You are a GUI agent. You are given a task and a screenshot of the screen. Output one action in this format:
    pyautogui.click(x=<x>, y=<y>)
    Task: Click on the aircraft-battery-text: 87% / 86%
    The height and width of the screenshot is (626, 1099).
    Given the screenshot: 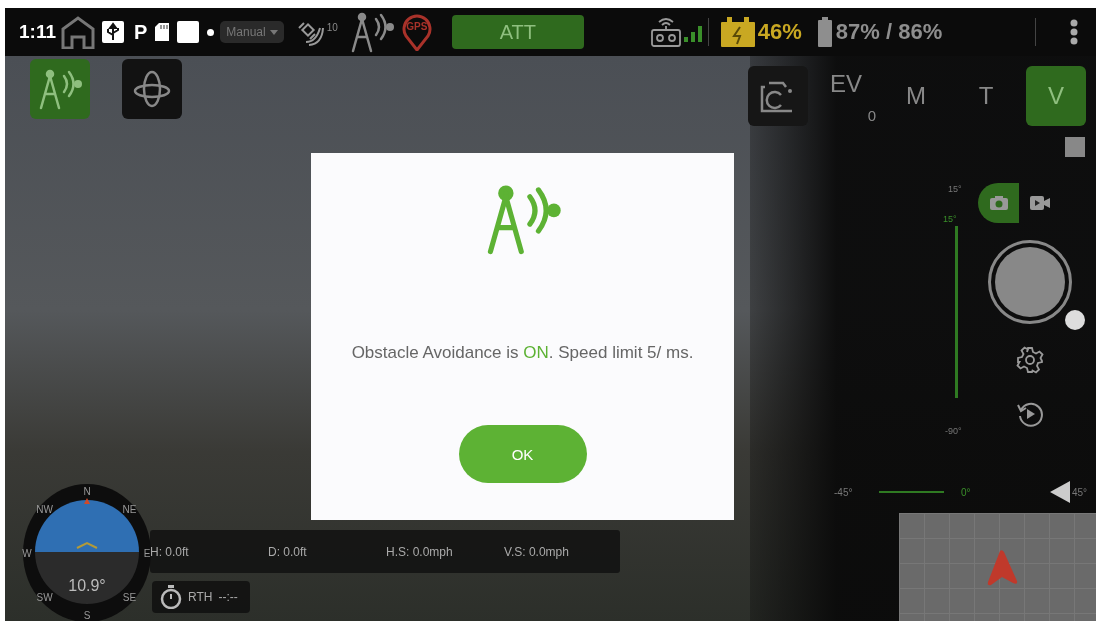 What is the action you would take?
    pyautogui.click(x=889, y=32)
    